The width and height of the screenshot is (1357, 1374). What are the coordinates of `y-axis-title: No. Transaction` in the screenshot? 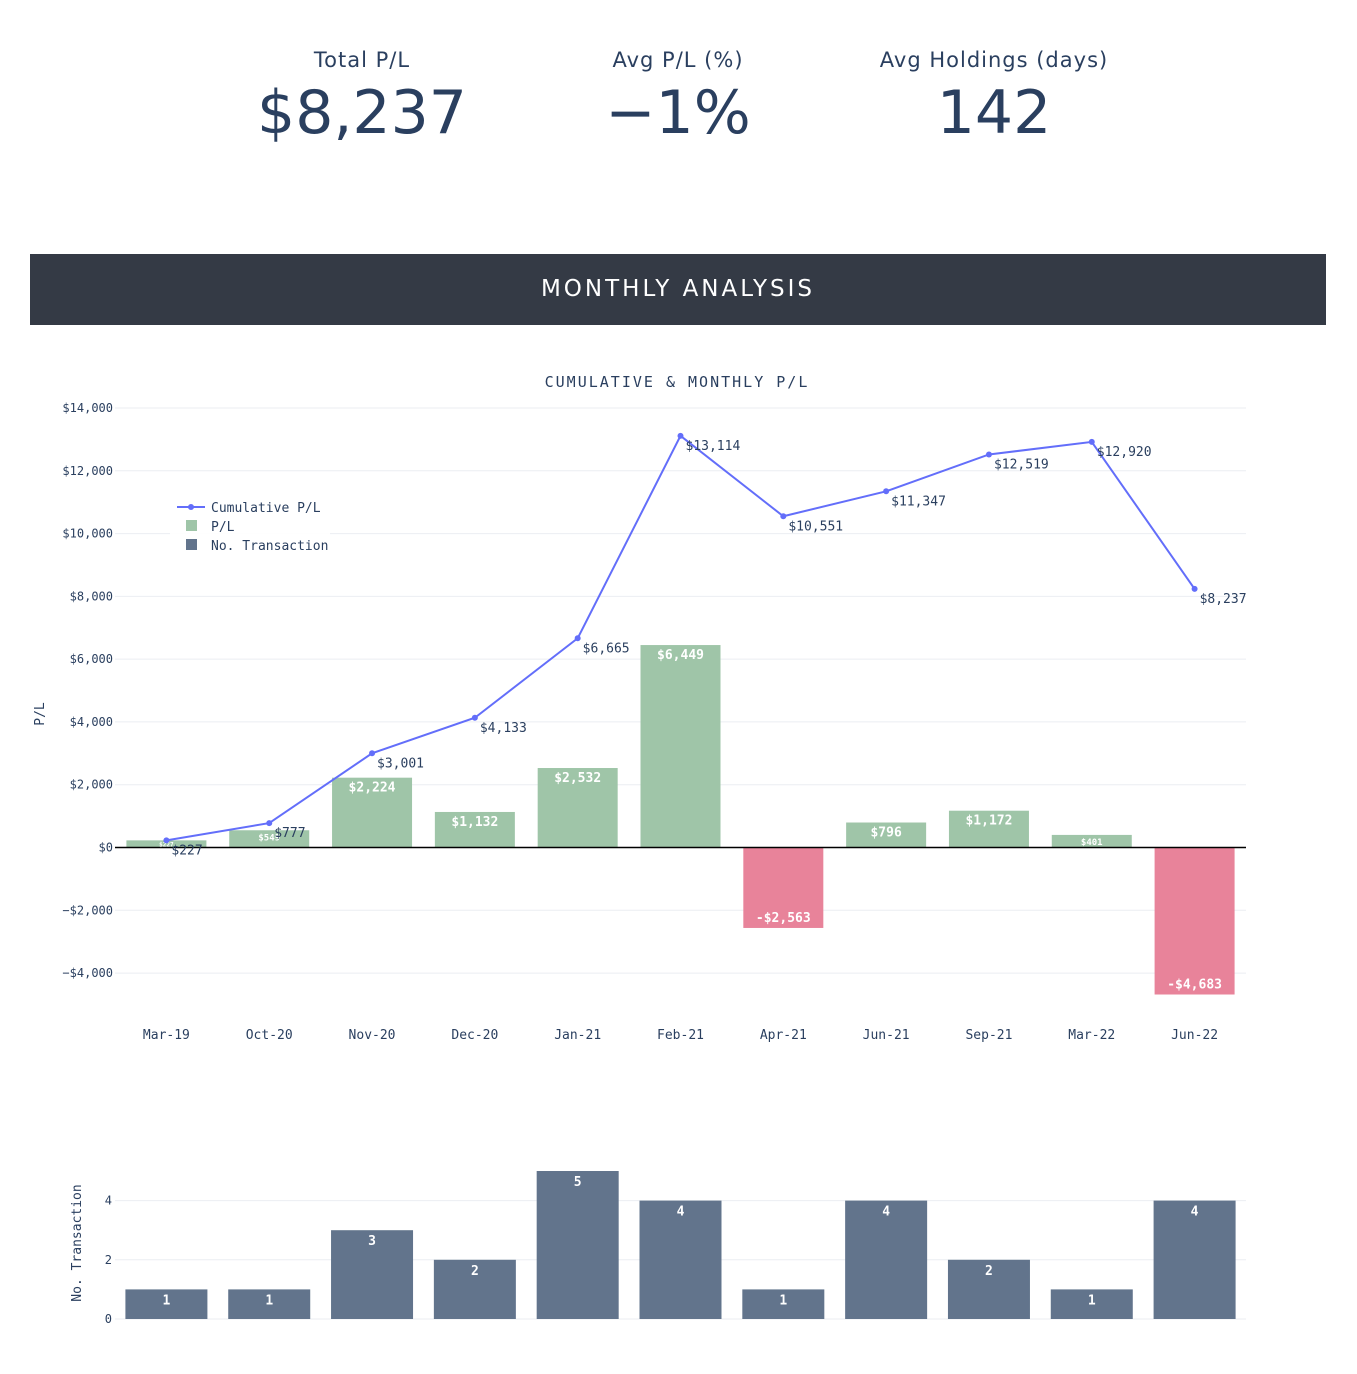 It's located at (77, 1242).